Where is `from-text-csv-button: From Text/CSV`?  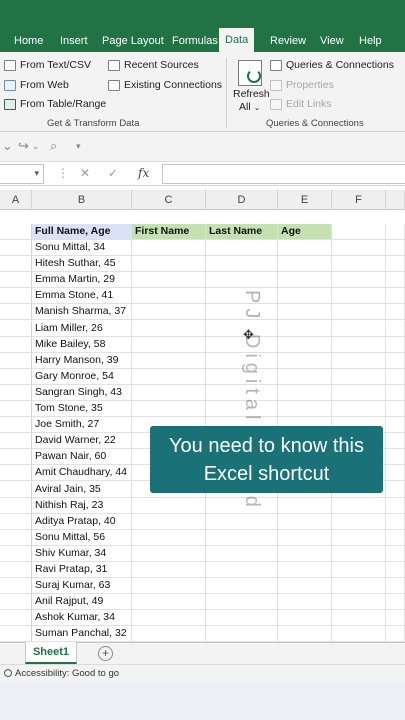 from-text-csv-button: From Text/CSV is located at coordinates (47, 65).